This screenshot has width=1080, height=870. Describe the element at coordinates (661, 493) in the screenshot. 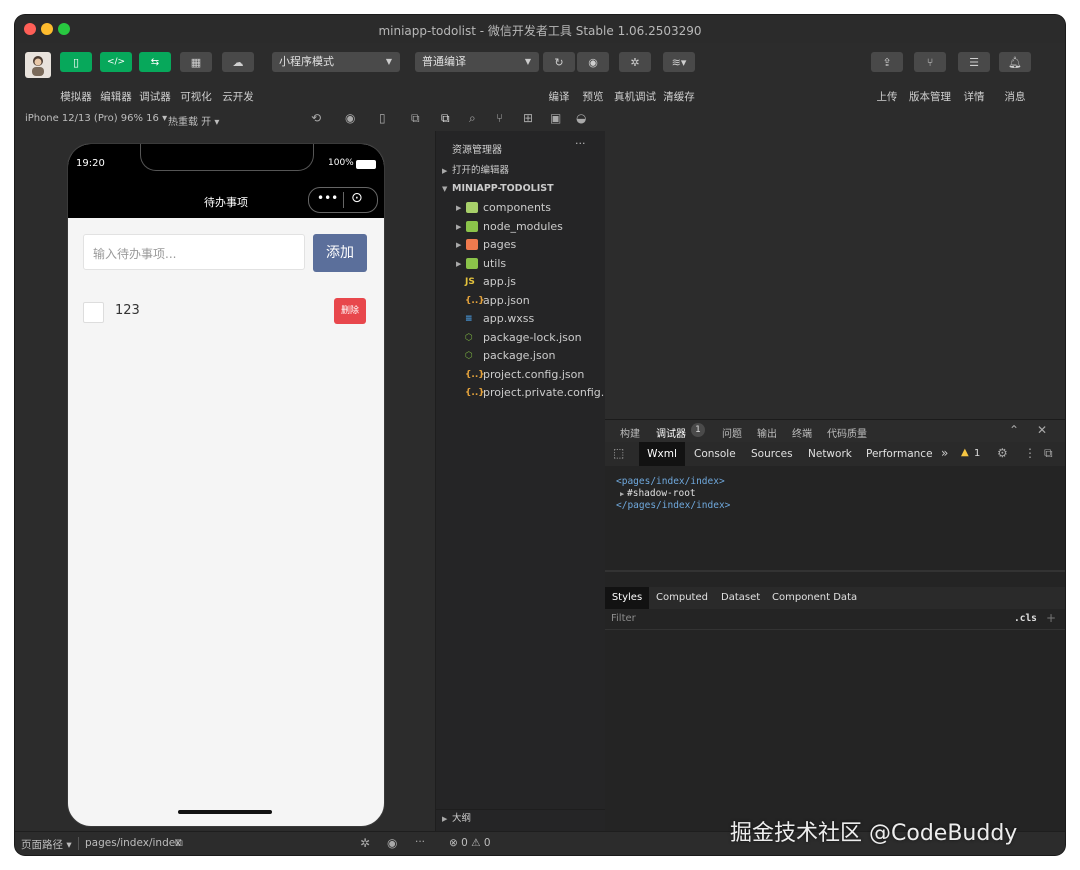

I see `tree-node-shadow-root: #shadow-root` at that location.